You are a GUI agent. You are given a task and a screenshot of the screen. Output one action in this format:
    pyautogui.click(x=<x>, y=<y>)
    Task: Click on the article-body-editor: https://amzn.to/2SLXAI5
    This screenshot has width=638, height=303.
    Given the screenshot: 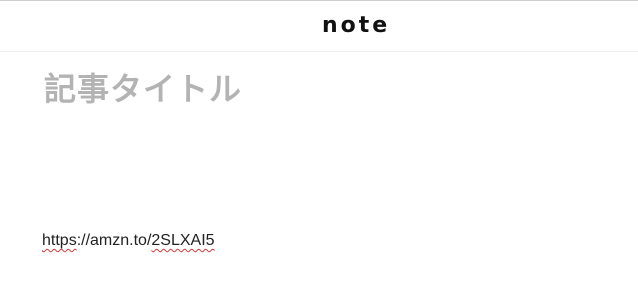 What is the action you would take?
    pyautogui.click(x=128, y=241)
    